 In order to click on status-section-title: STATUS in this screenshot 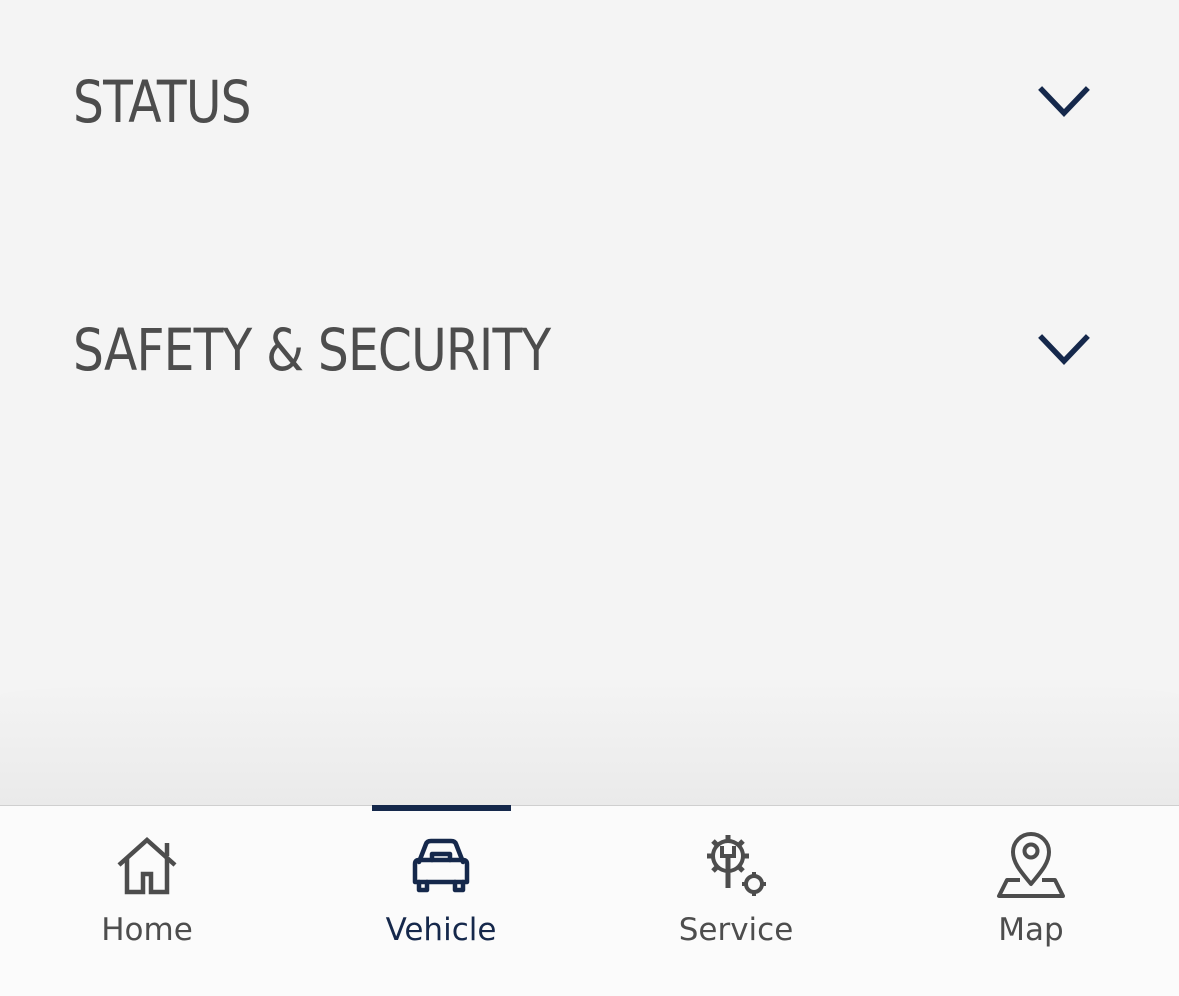, I will do `click(162, 102)`.